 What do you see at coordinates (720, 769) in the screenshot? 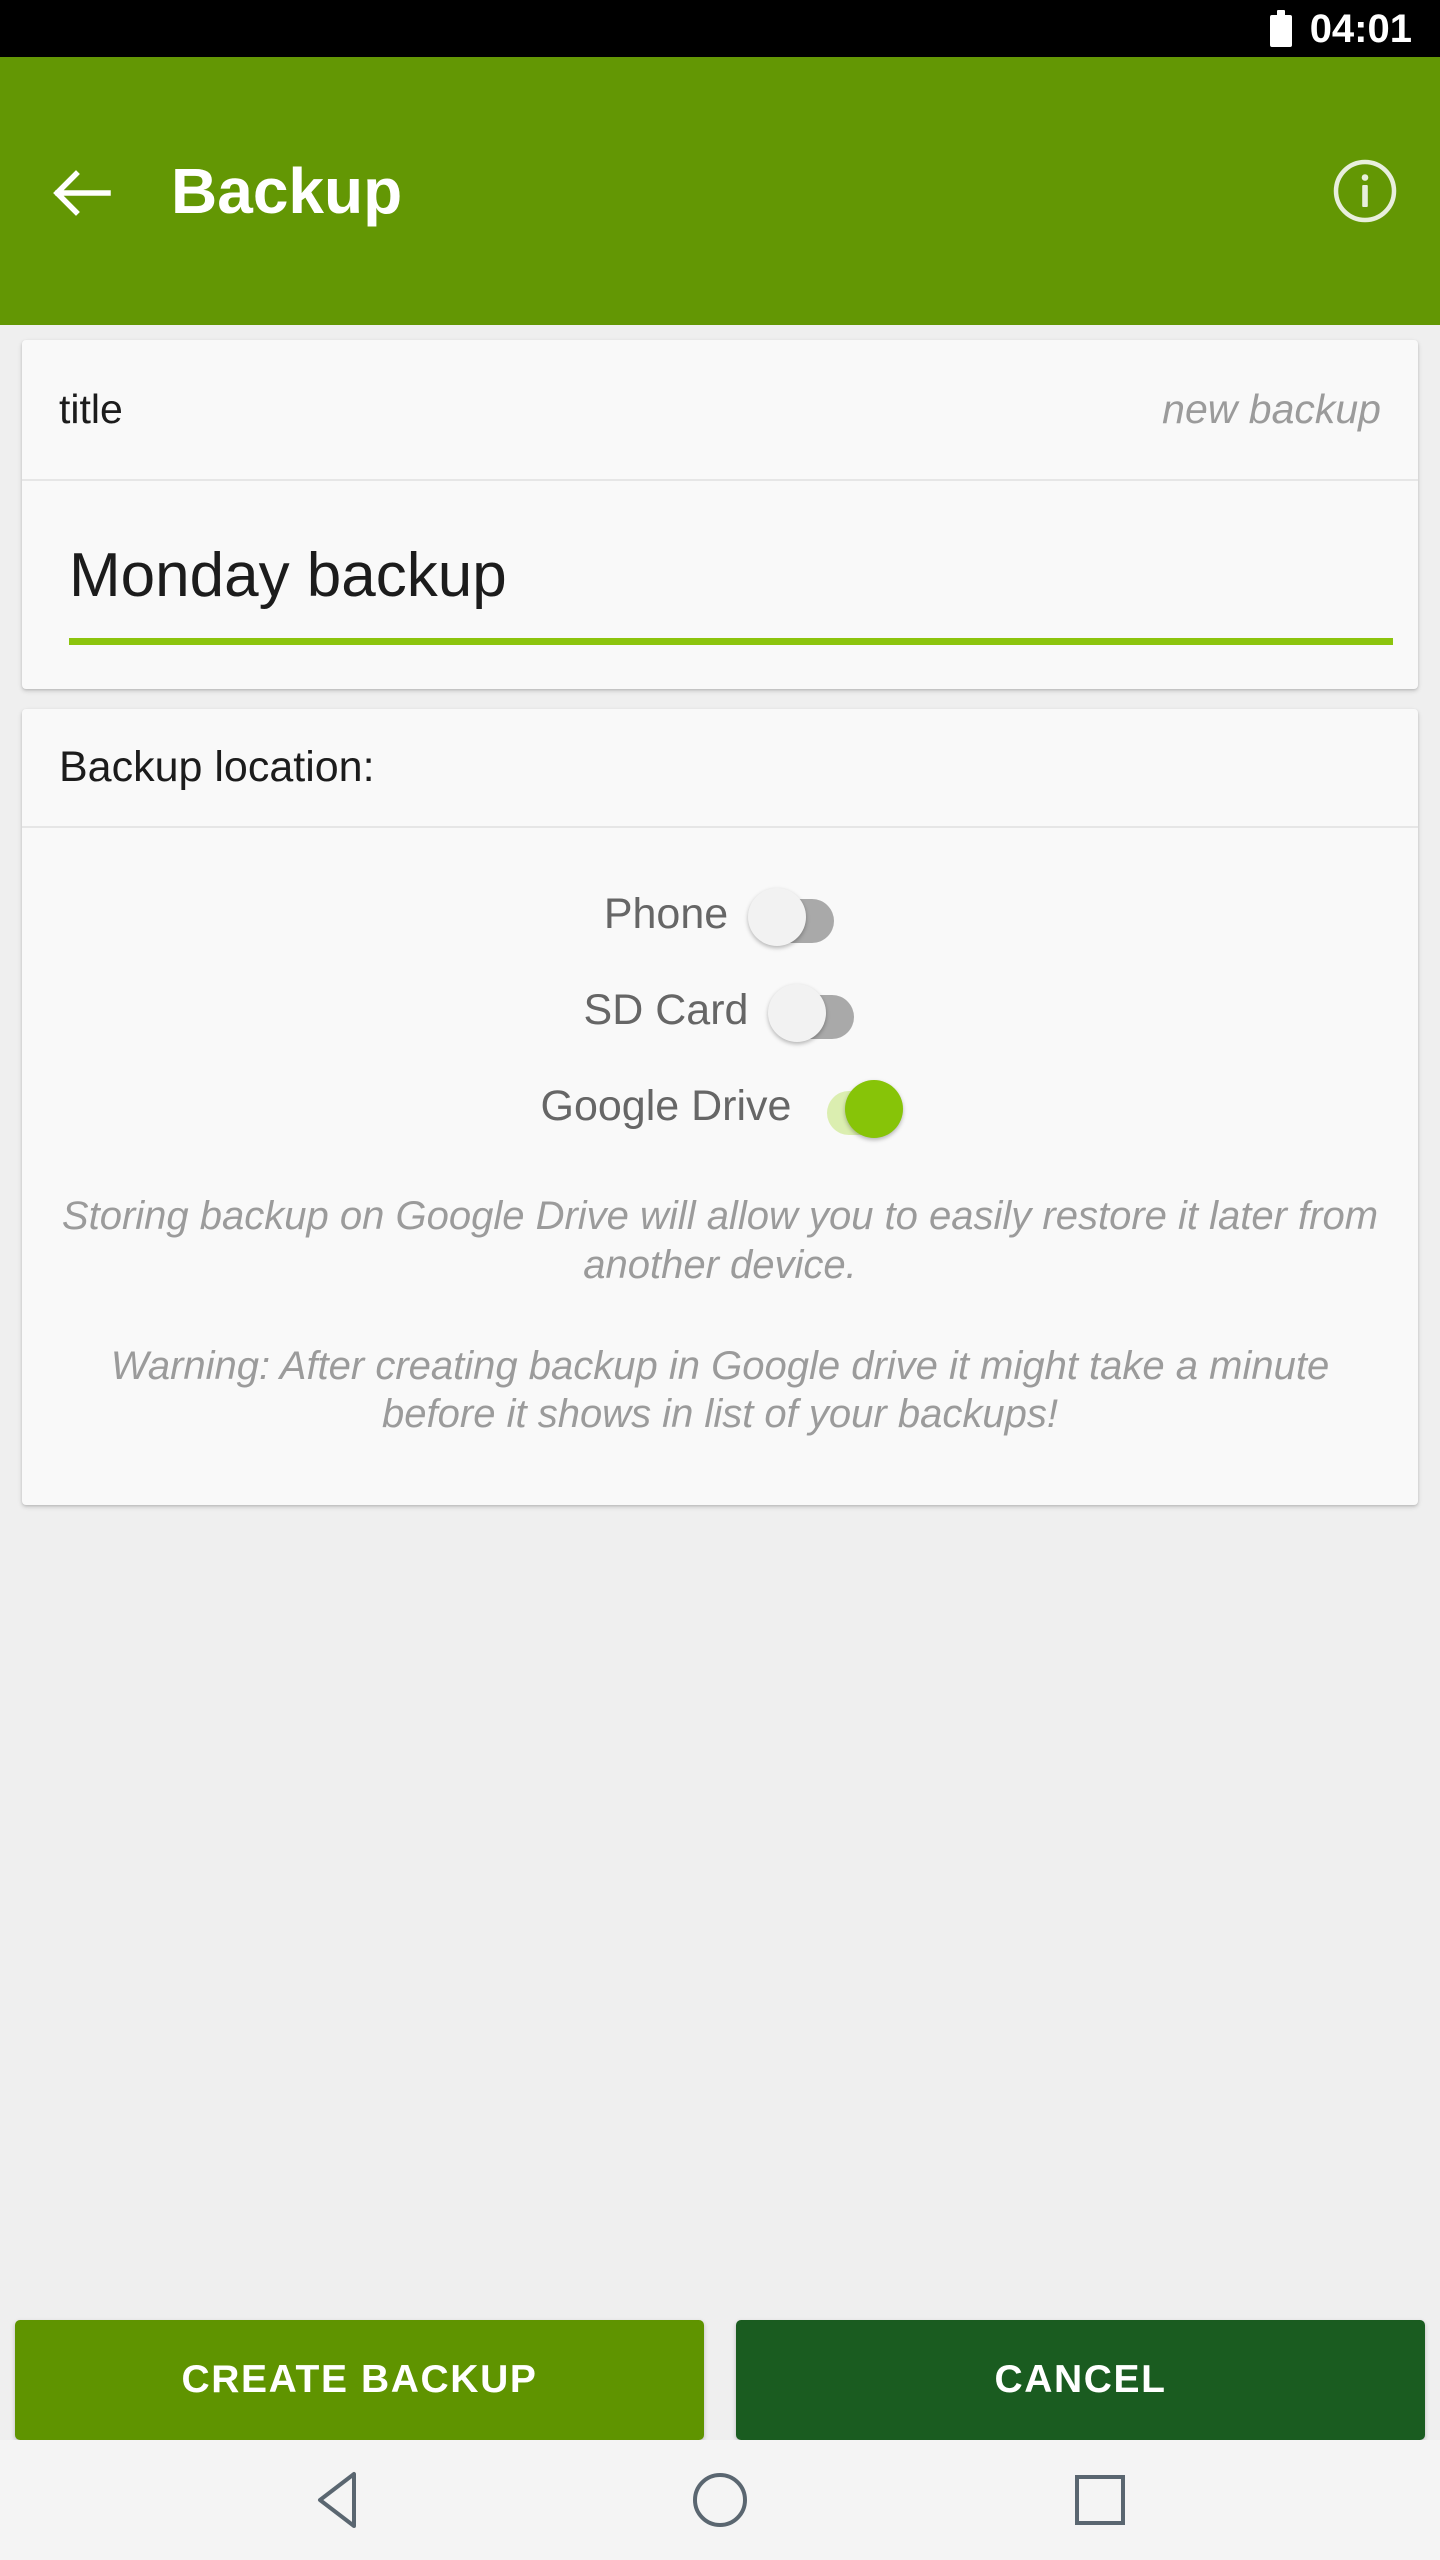
I see `backup-location-header: Backup location:` at bounding box center [720, 769].